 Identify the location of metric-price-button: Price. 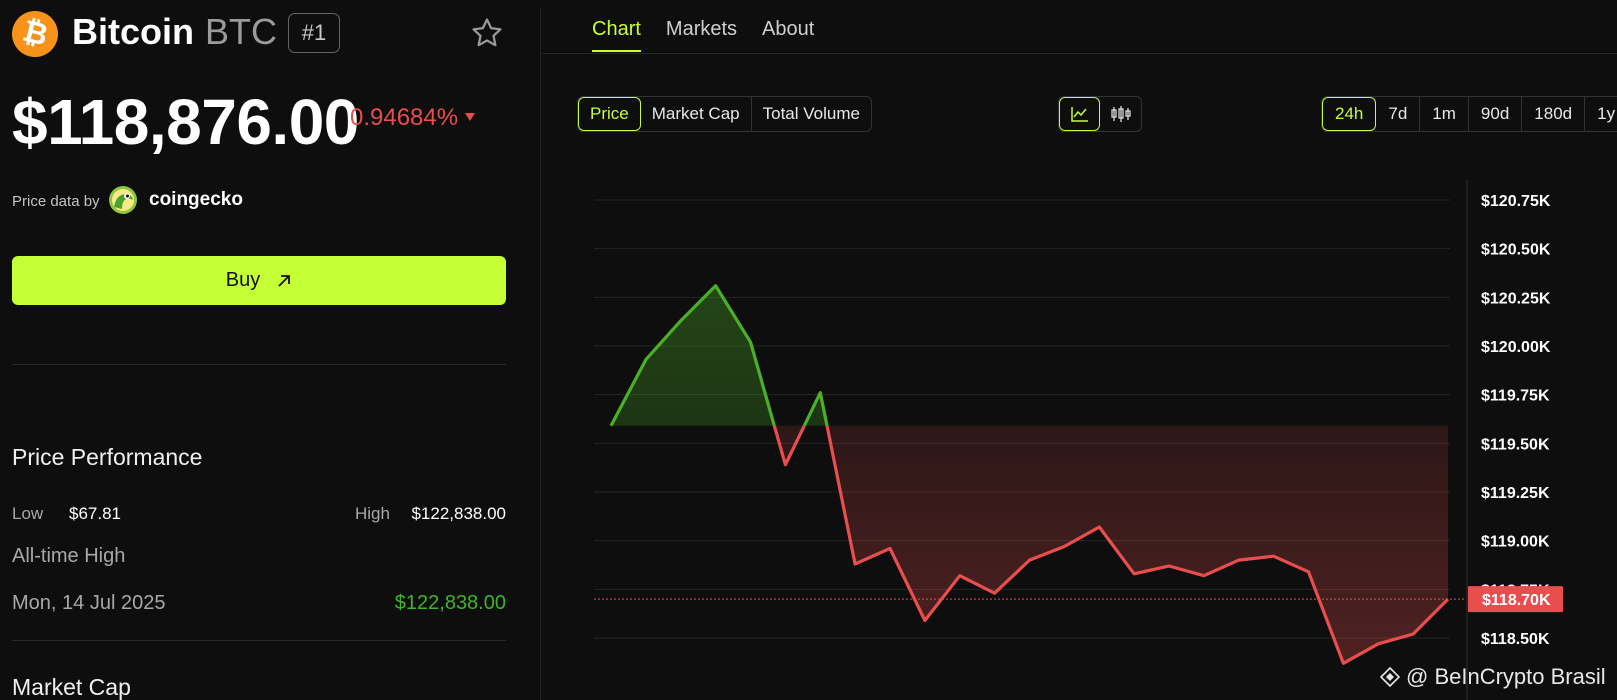
(609, 114).